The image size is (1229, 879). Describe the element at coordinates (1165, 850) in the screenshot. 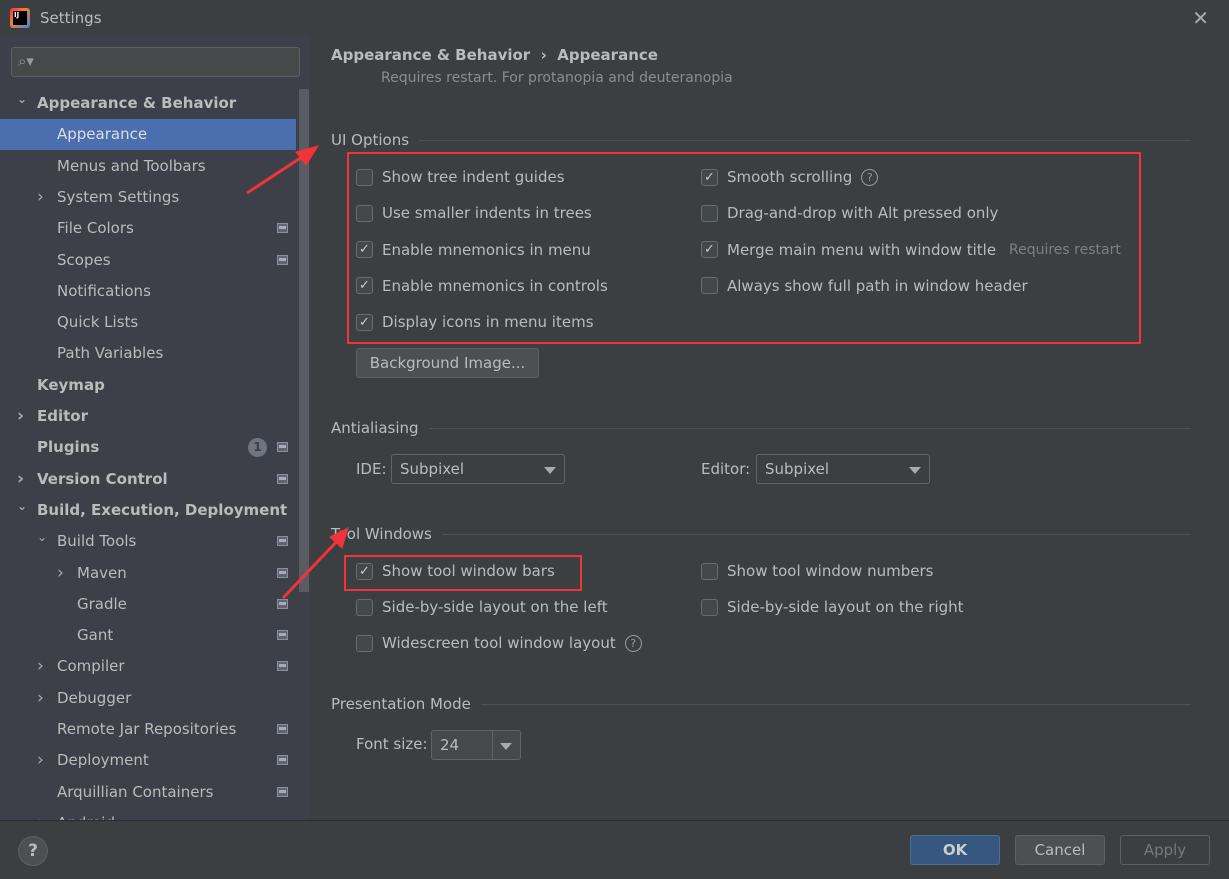

I see `apply-button: Apply` at that location.